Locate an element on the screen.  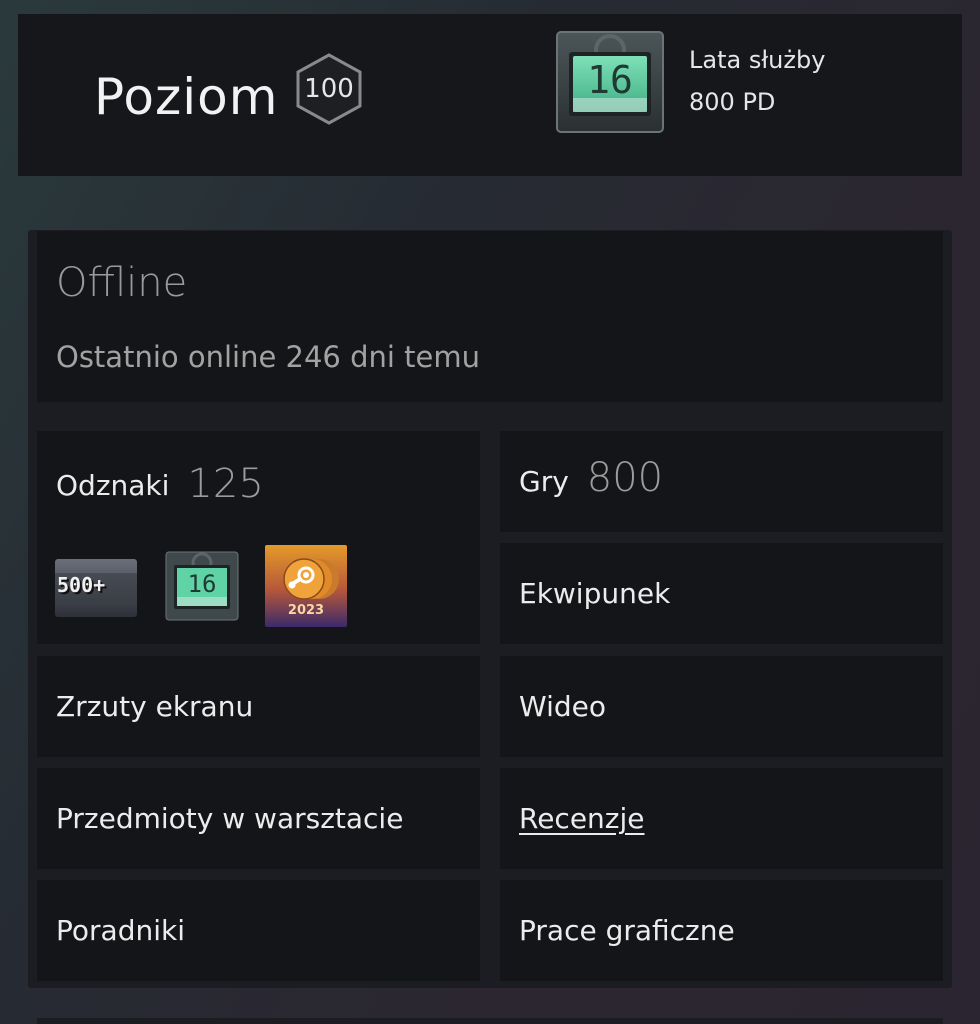
years-of-service-badge-icon: 16 is located at coordinates (610, 82).